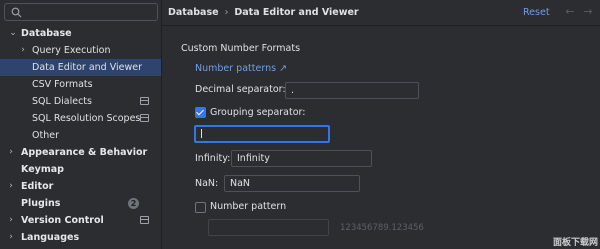 Image resolution: width=600 pixels, height=249 pixels. Describe the element at coordinates (50, 237) in the screenshot. I see `sidebar-item-label: Languages` at that location.